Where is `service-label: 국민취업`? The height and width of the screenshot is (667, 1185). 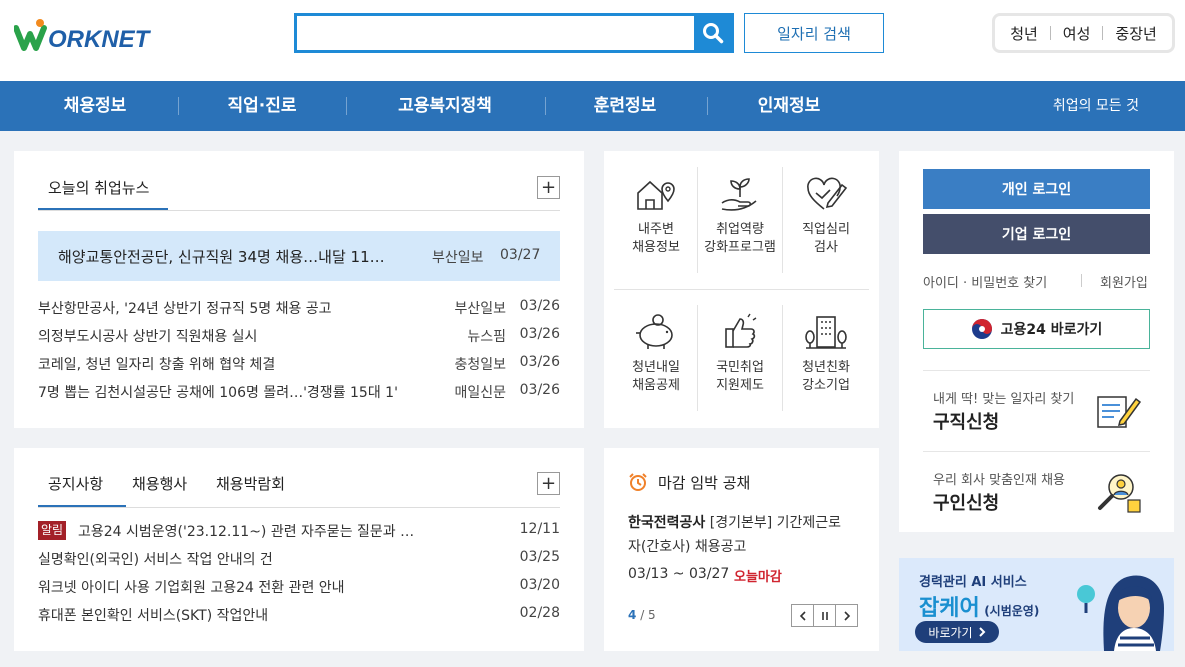
service-label: 국민취업 is located at coordinates (740, 367).